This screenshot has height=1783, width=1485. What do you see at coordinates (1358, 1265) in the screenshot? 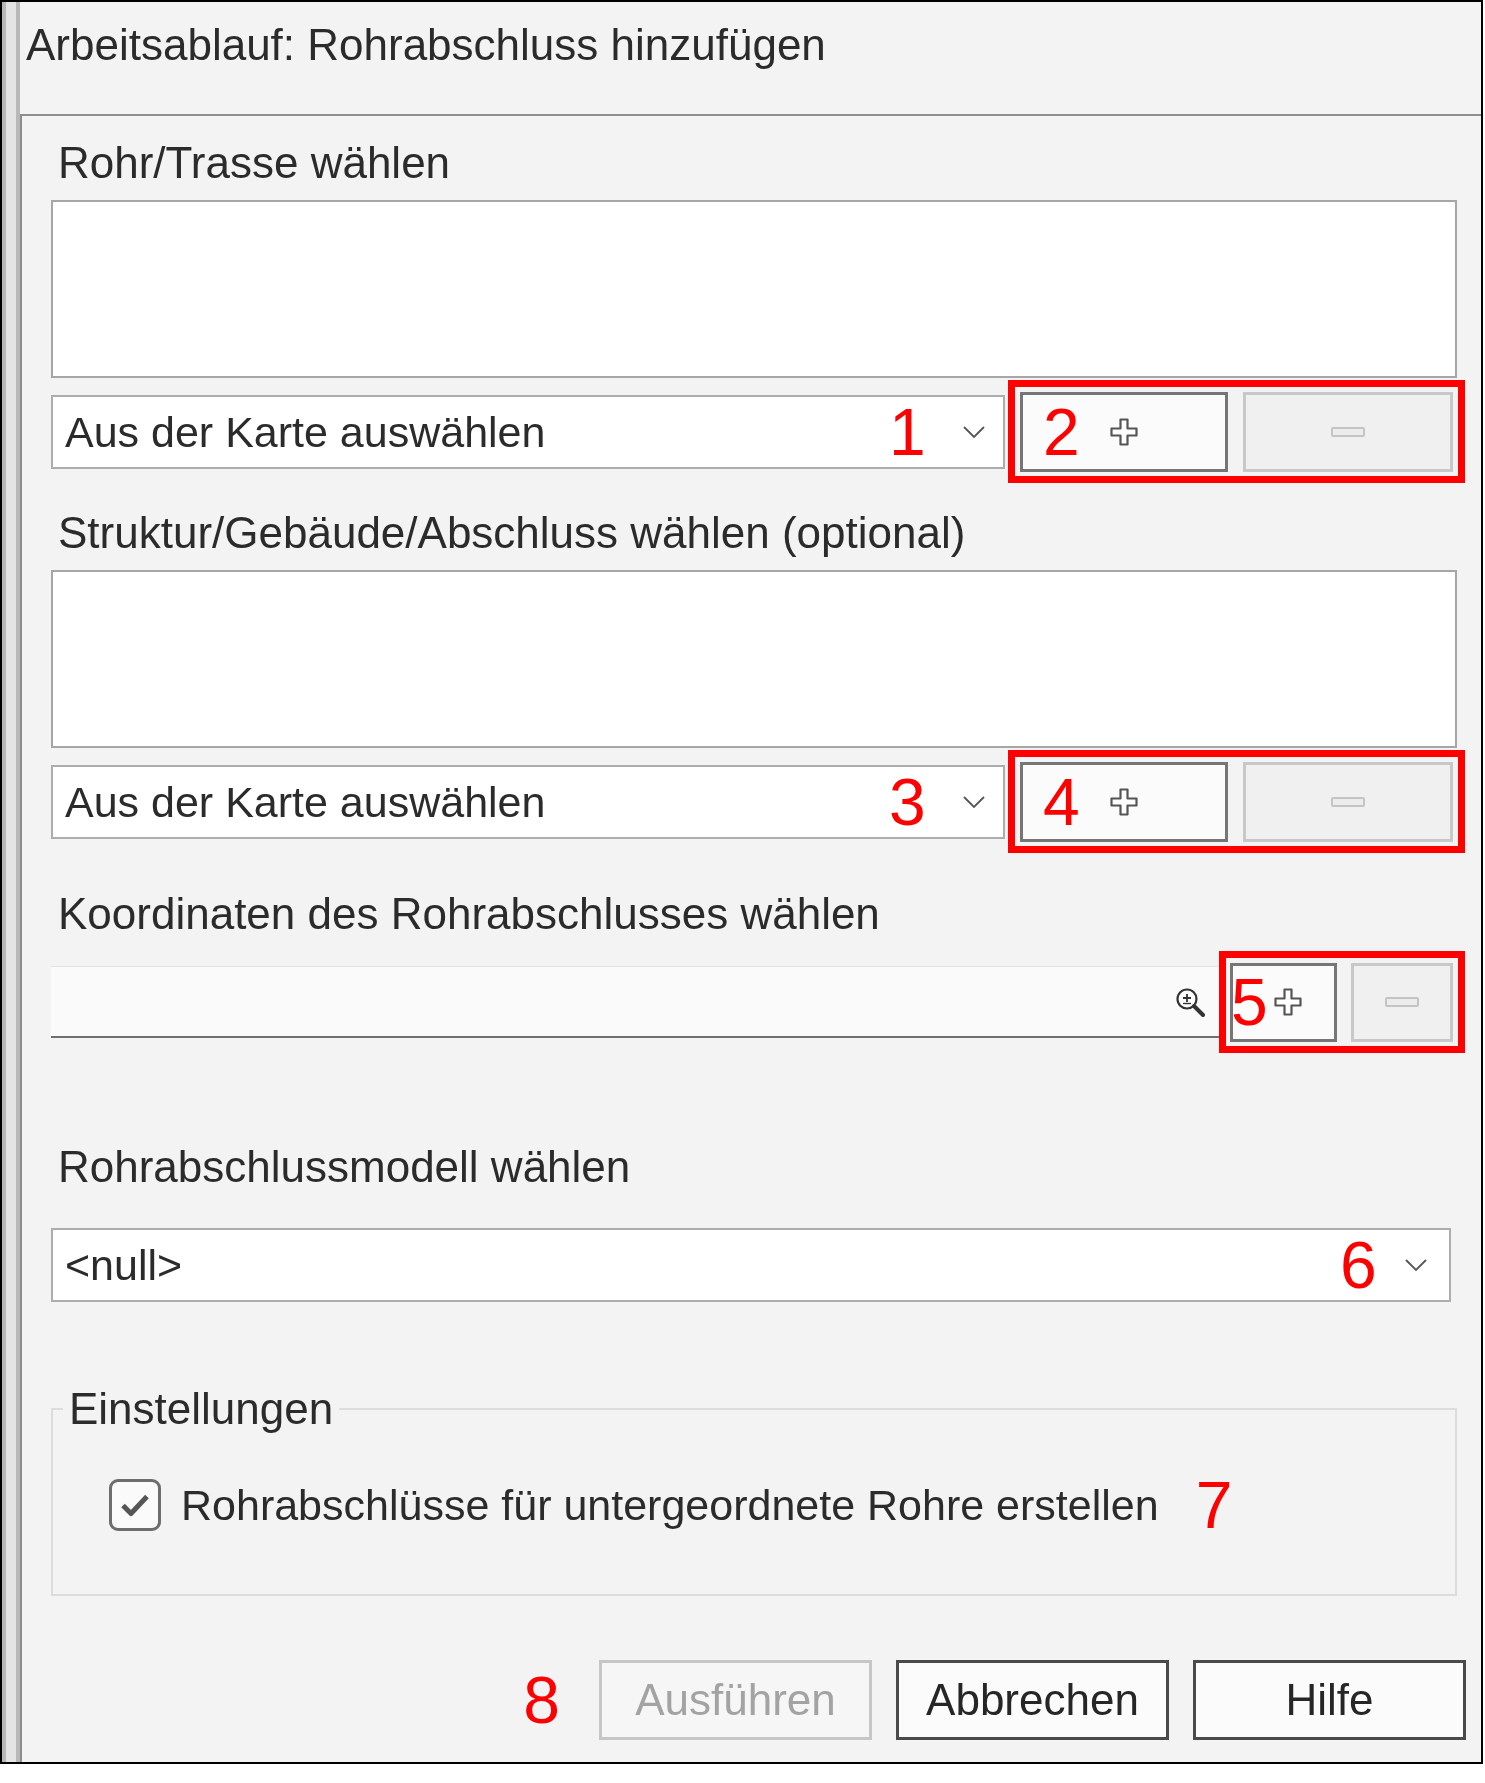
I see `annotation-number: 6` at bounding box center [1358, 1265].